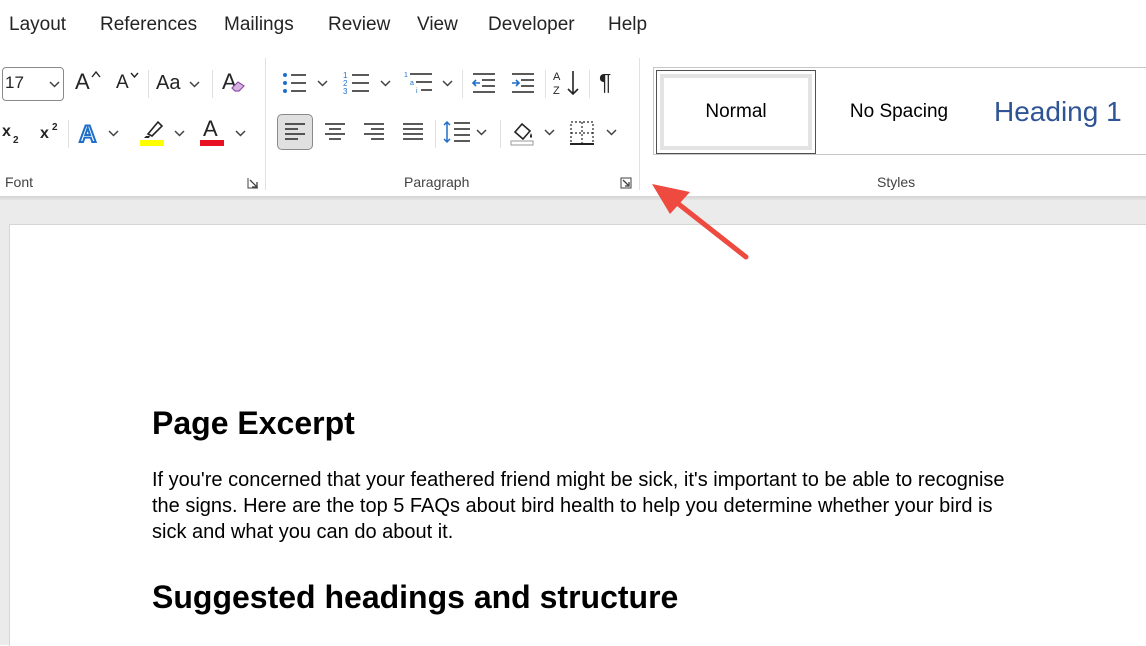 This screenshot has height=646, width=1146. What do you see at coordinates (168, 83) in the screenshot?
I see `change-case-icon: Aa` at bounding box center [168, 83].